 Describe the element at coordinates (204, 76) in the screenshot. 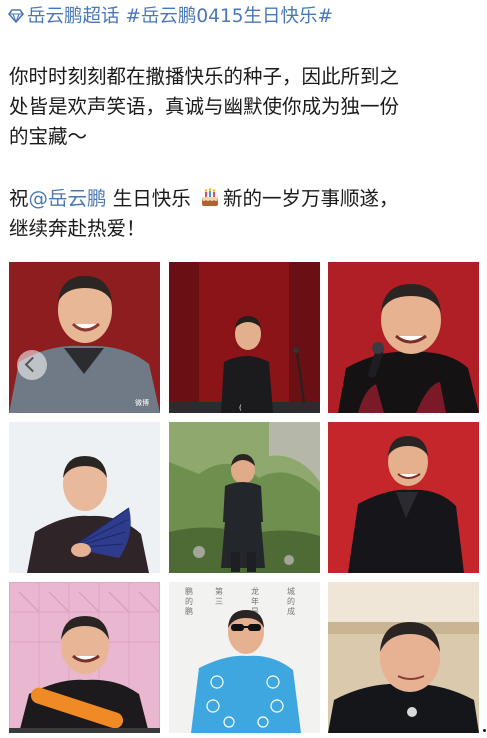

I see `post-line: 你时时刻刻都在撒播快乐的种子，因此所到之` at that location.